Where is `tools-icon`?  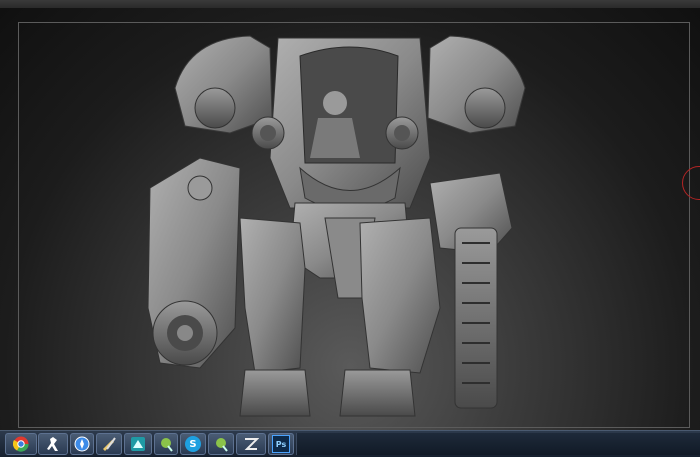
tools-icon is located at coordinates (109, 444).